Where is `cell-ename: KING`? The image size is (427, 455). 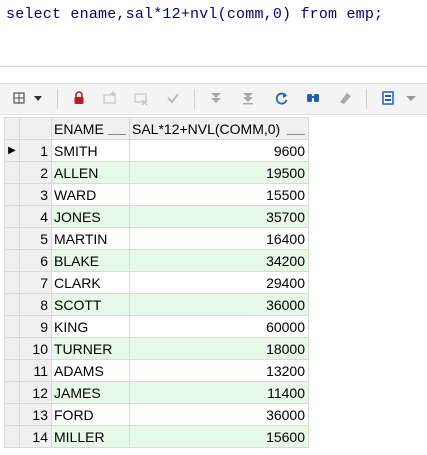
cell-ename: KING is located at coordinates (90, 326).